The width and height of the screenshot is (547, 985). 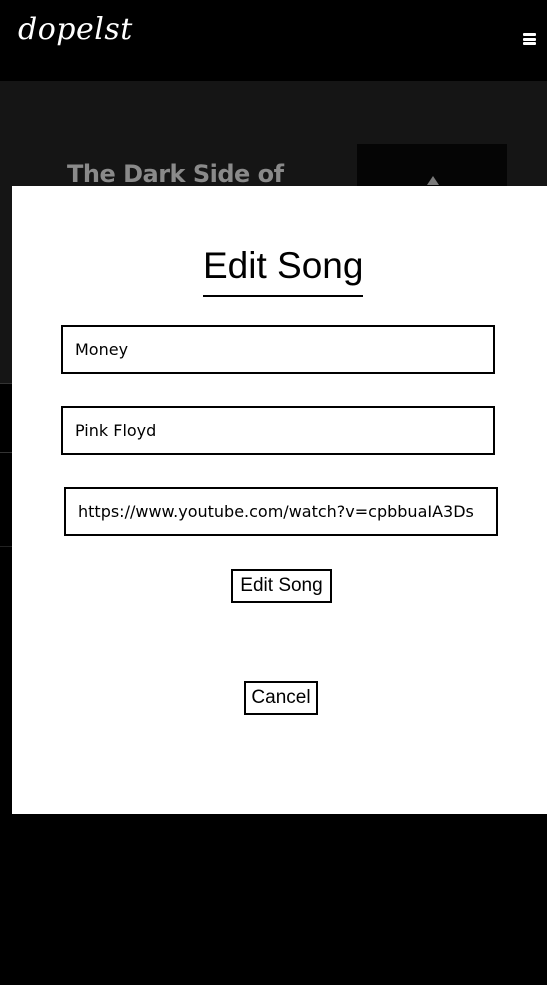 I want to click on cancel-button: Cancel, so click(x=281, y=698).